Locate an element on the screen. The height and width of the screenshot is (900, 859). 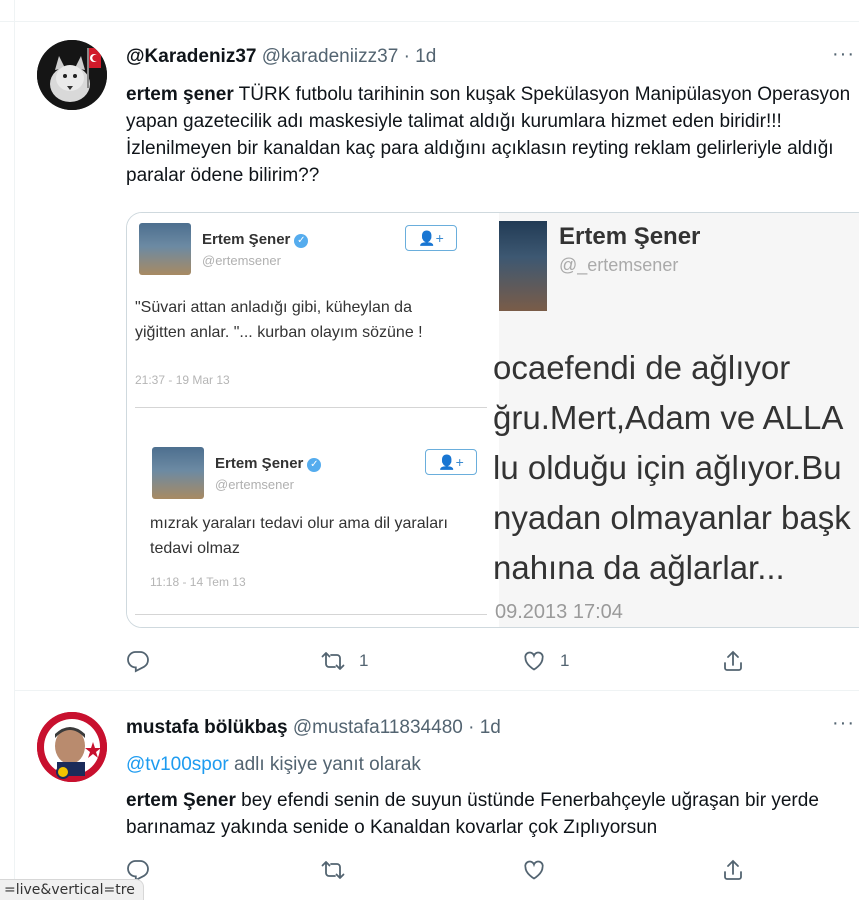
like-button: 1 is located at coordinates (545, 661).